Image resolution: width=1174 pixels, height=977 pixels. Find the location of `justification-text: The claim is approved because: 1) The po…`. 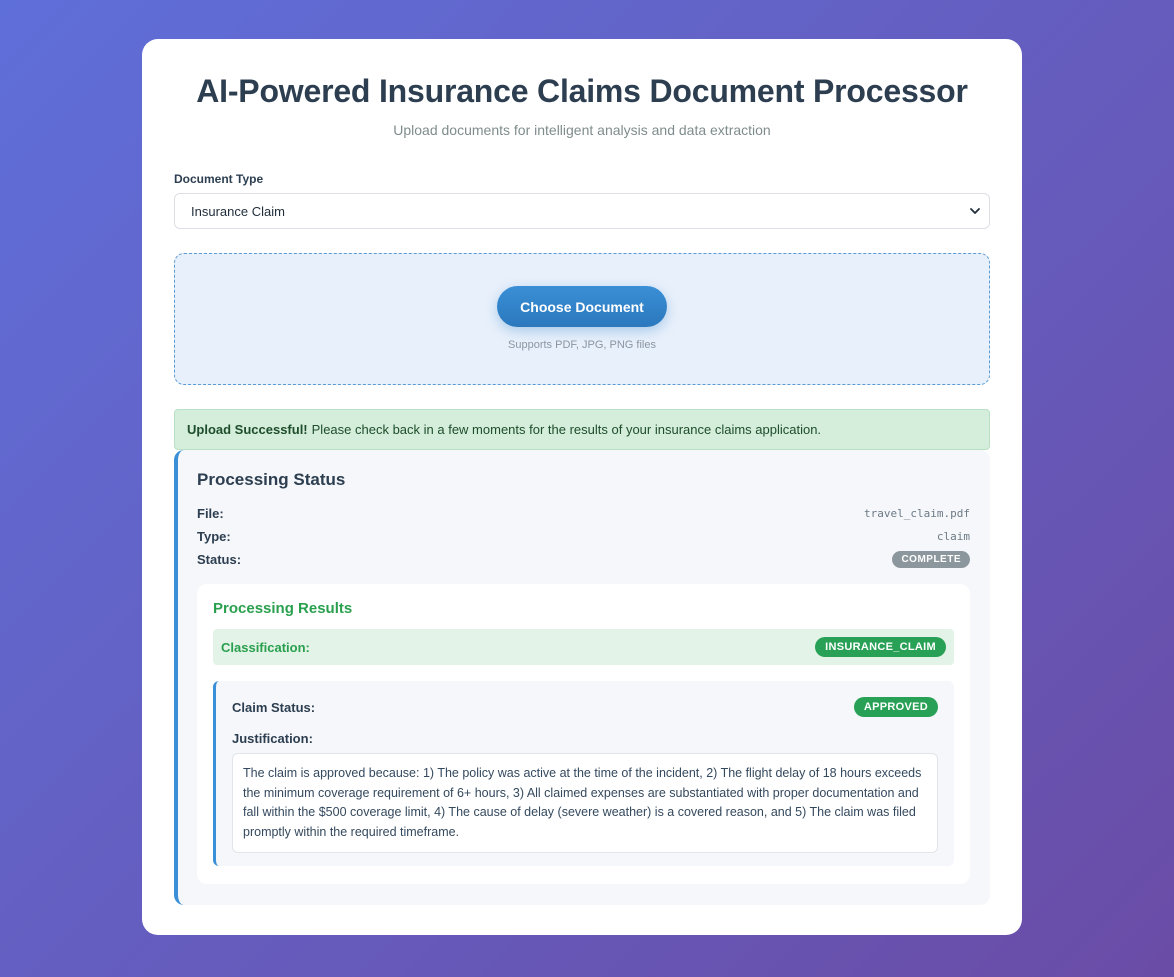

justification-text: The claim is approved because: 1) The po… is located at coordinates (585, 803).